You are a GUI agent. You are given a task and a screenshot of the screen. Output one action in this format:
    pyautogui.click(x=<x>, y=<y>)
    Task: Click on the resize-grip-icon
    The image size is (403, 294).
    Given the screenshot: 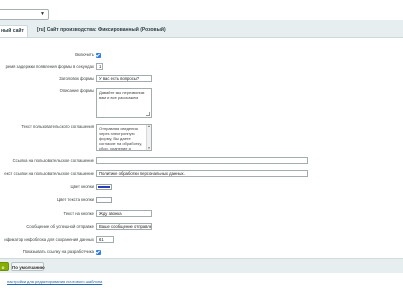 What is the action you would take?
    pyautogui.click(x=148, y=114)
    